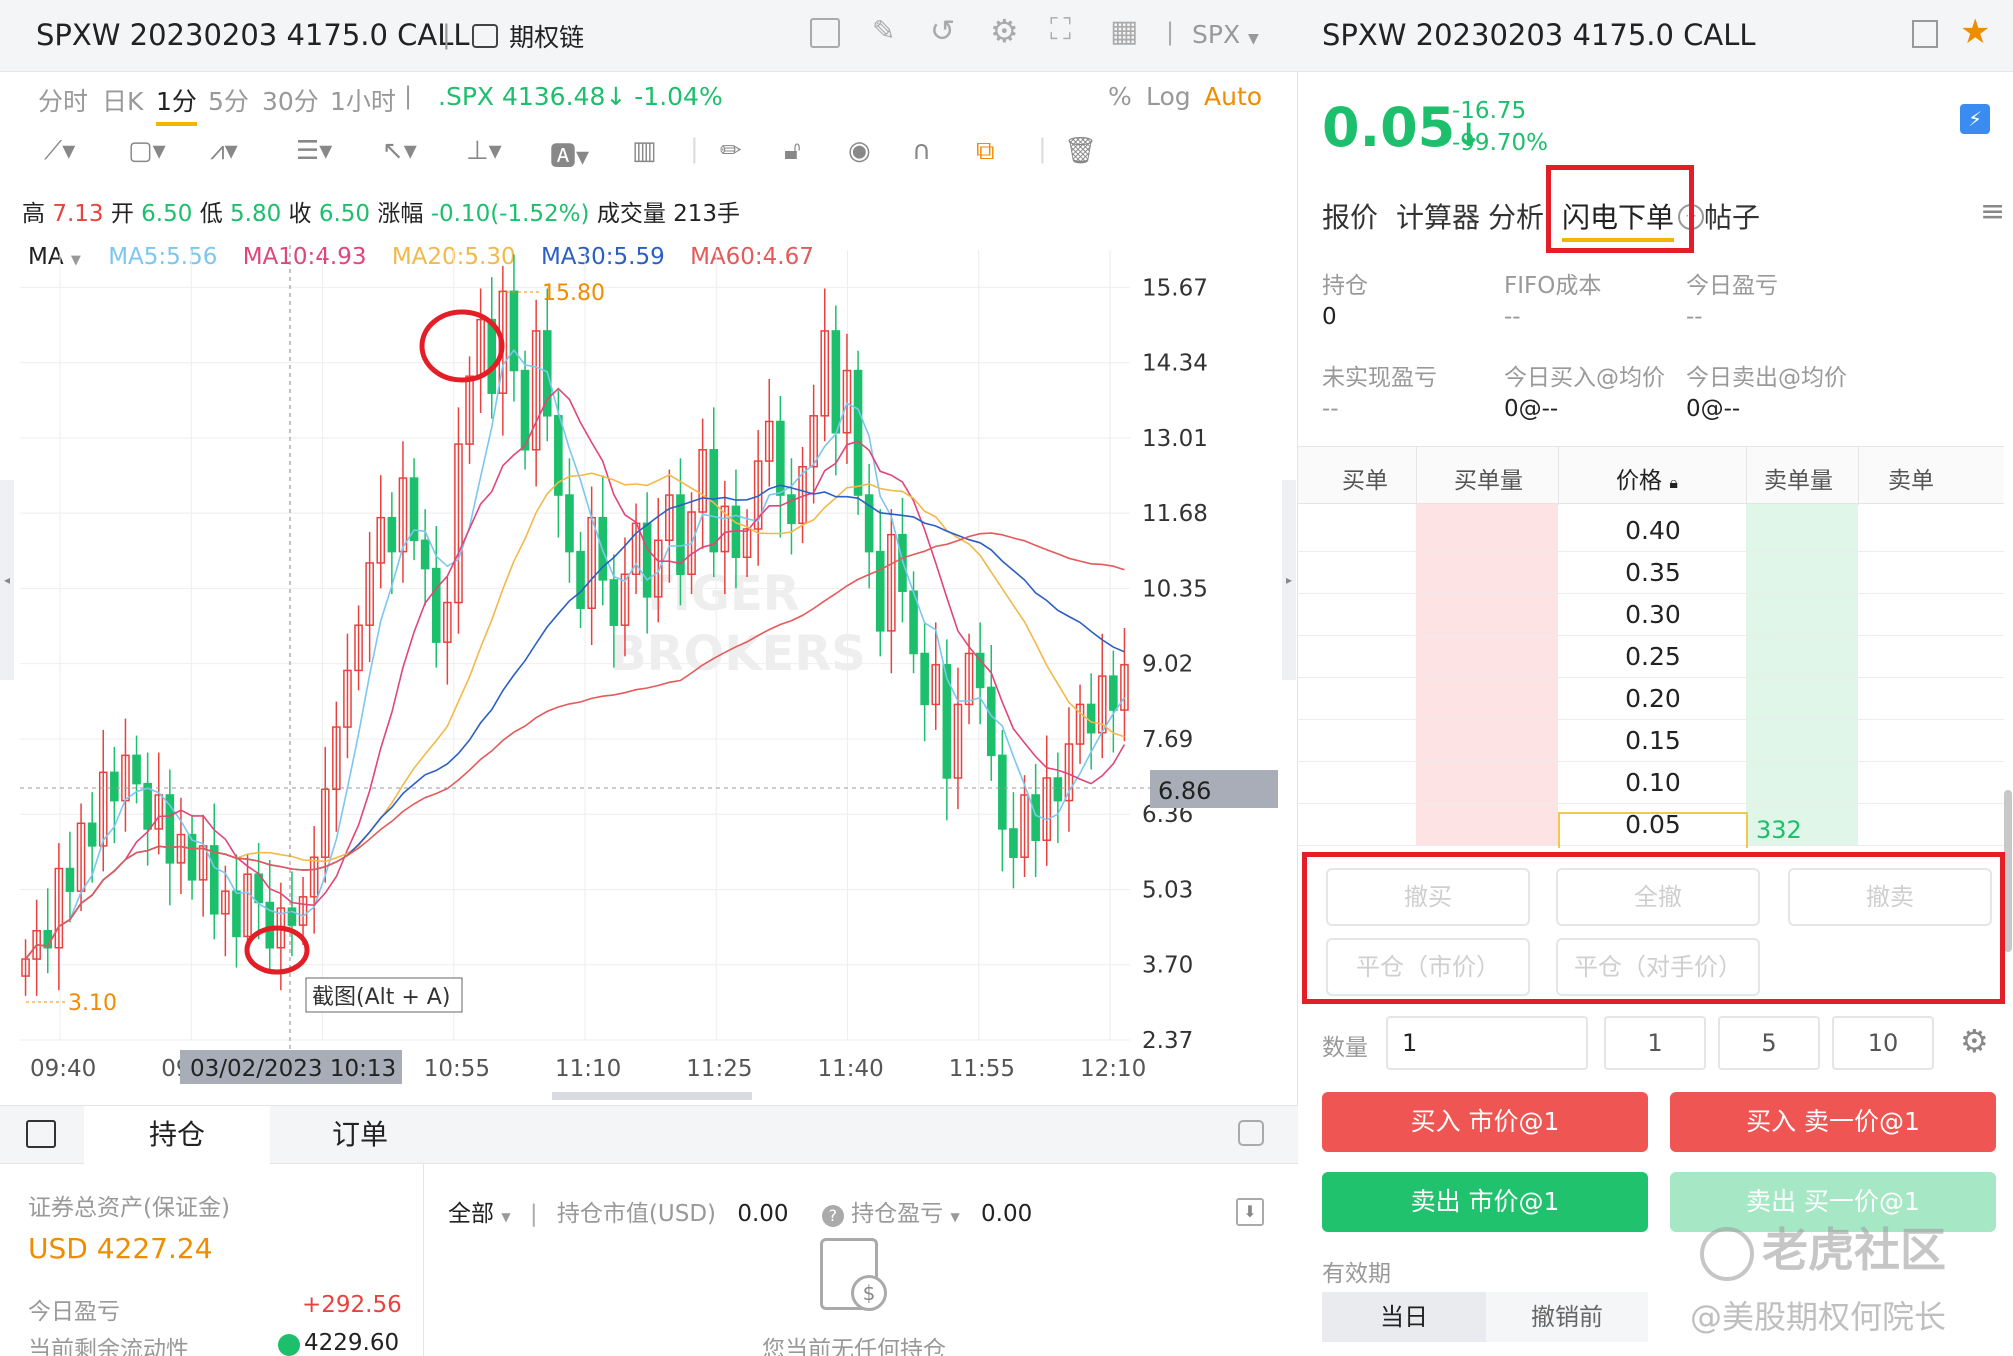 This screenshot has height=1356, width=2013. I want to click on star-icon: ★, so click(1975, 32).